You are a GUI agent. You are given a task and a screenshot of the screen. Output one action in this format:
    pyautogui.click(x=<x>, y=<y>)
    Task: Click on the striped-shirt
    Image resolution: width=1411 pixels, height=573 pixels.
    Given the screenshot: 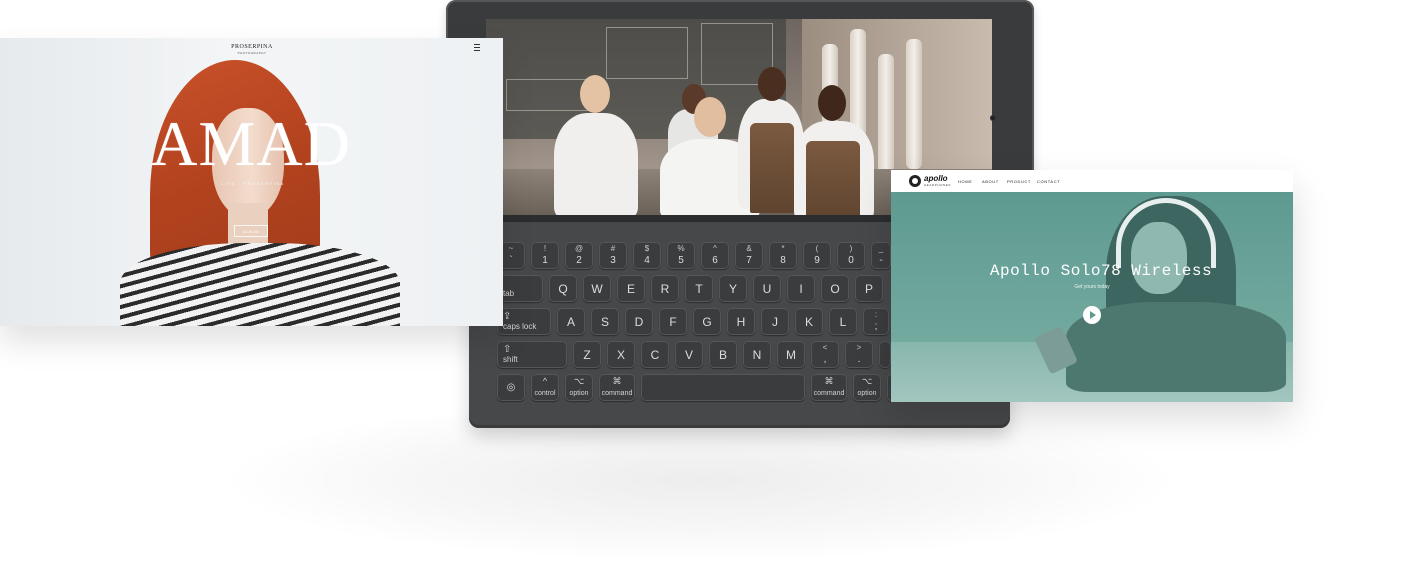 What is the action you would take?
    pyautogui.click(x=260, y=284)
    